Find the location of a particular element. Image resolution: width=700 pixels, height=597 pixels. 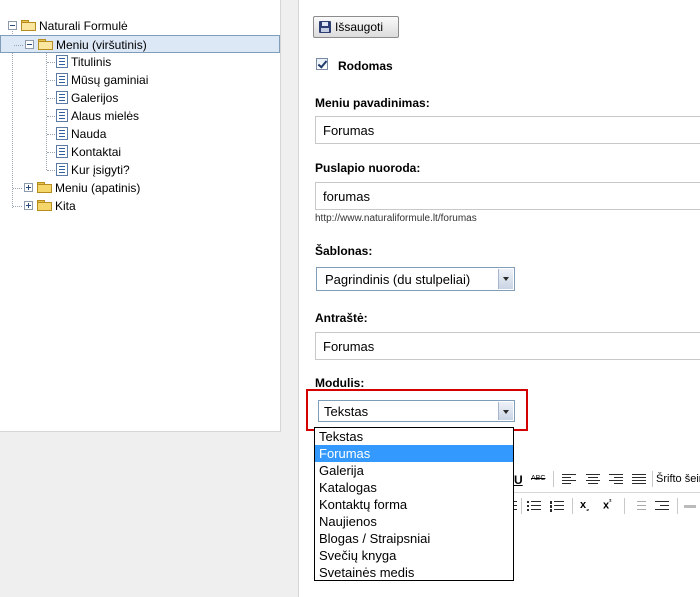

tree-node-label: Kita is located at coordinates (65, 206).